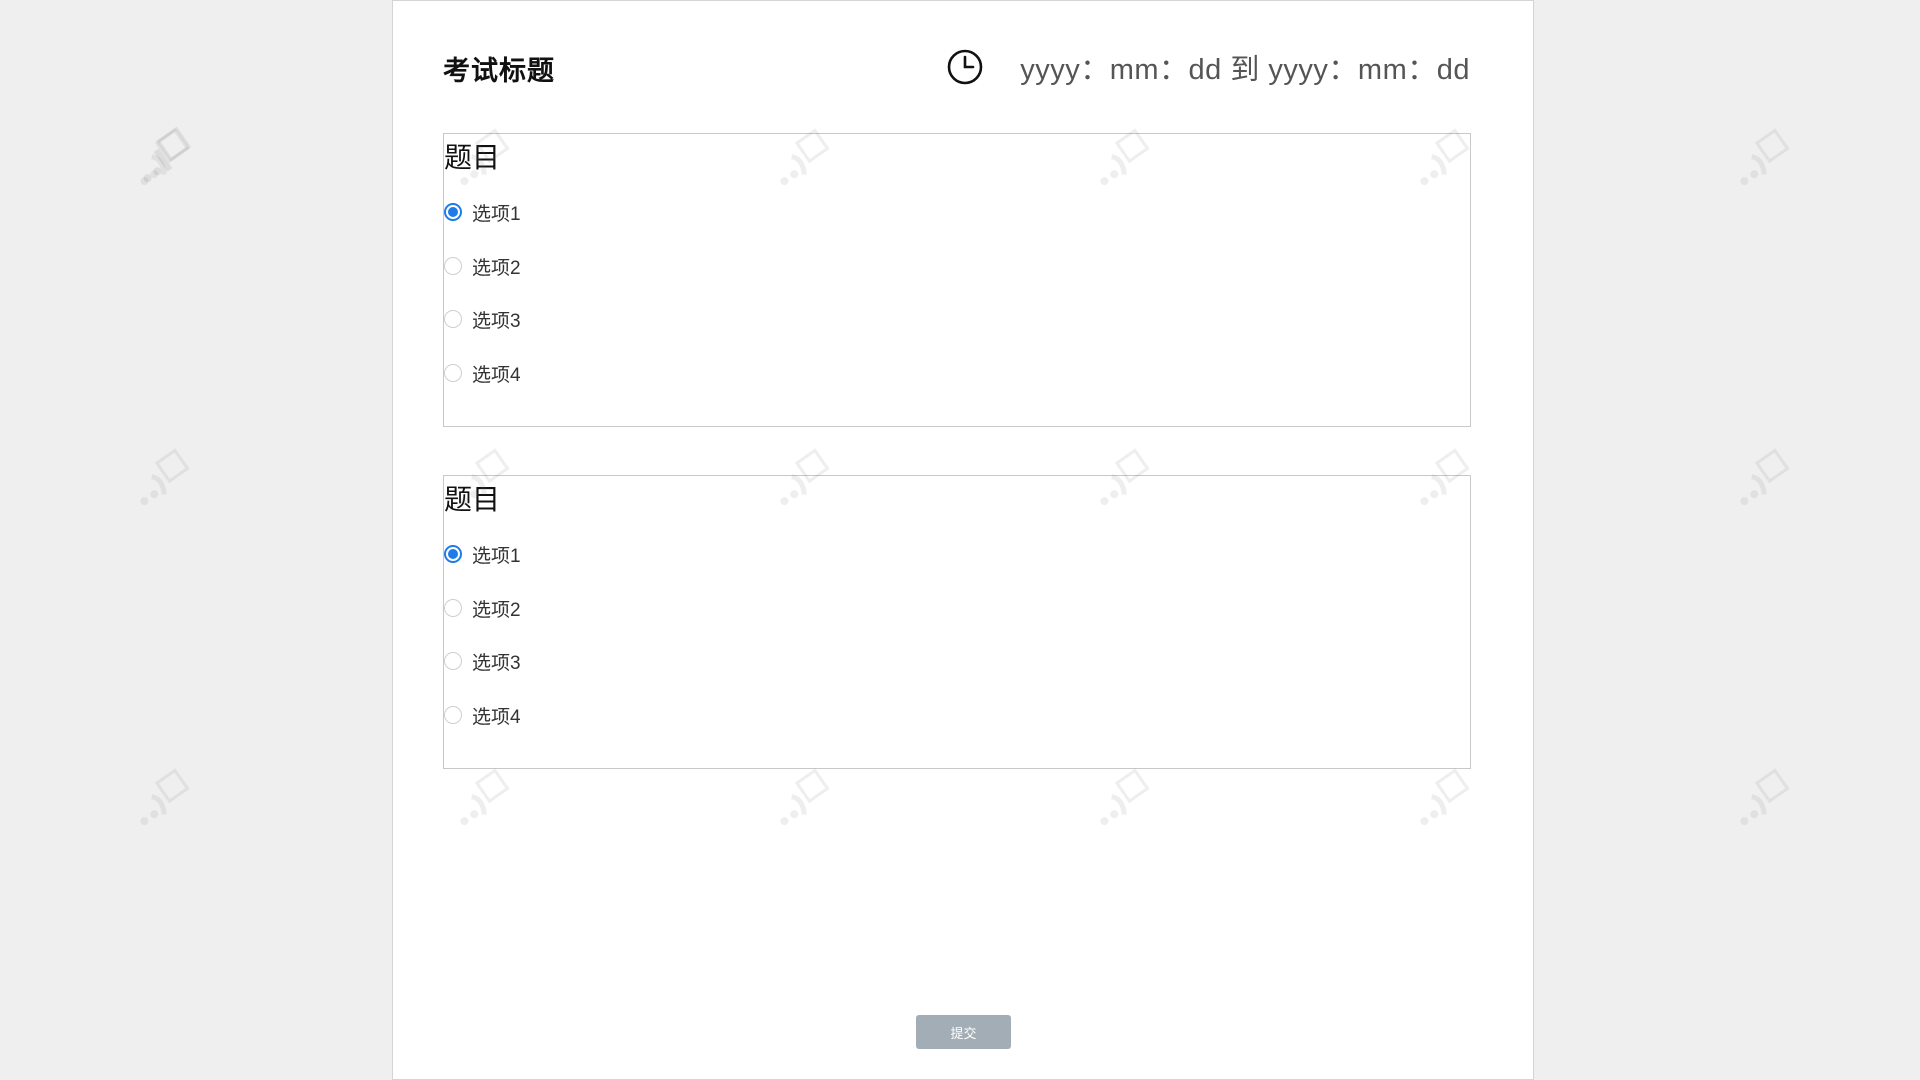  I want to click on exam-header: 考试标题 yyyy：mm：dd 到 yyyy：mm：dd, so click(956, 67).